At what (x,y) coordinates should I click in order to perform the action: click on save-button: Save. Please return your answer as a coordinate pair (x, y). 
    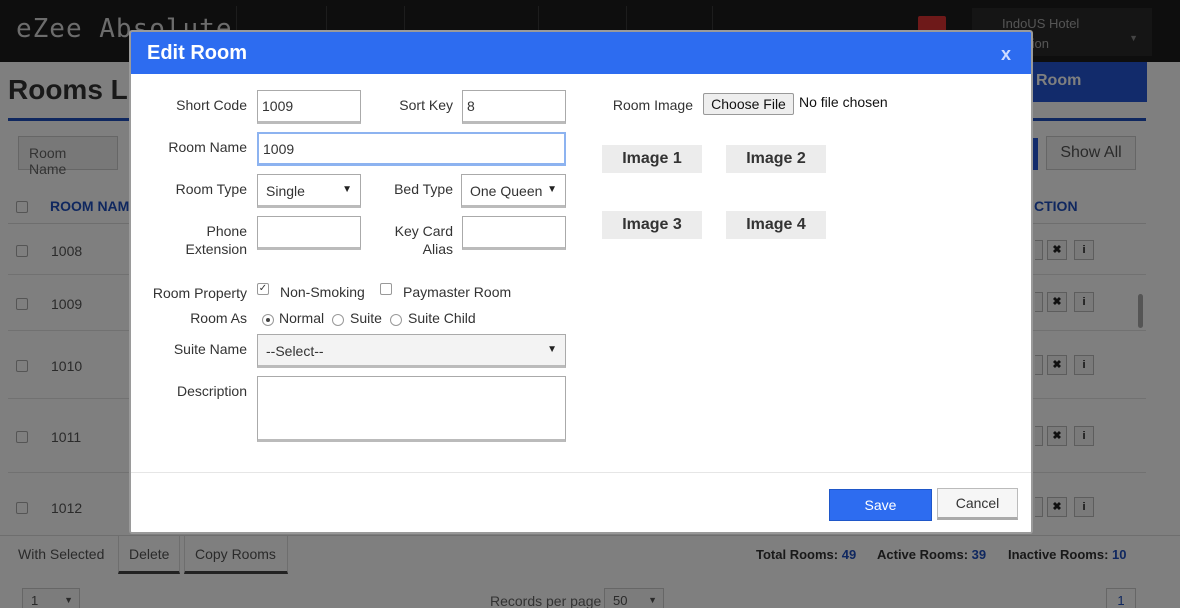
    Looking at the image, I should click on (880, 505).